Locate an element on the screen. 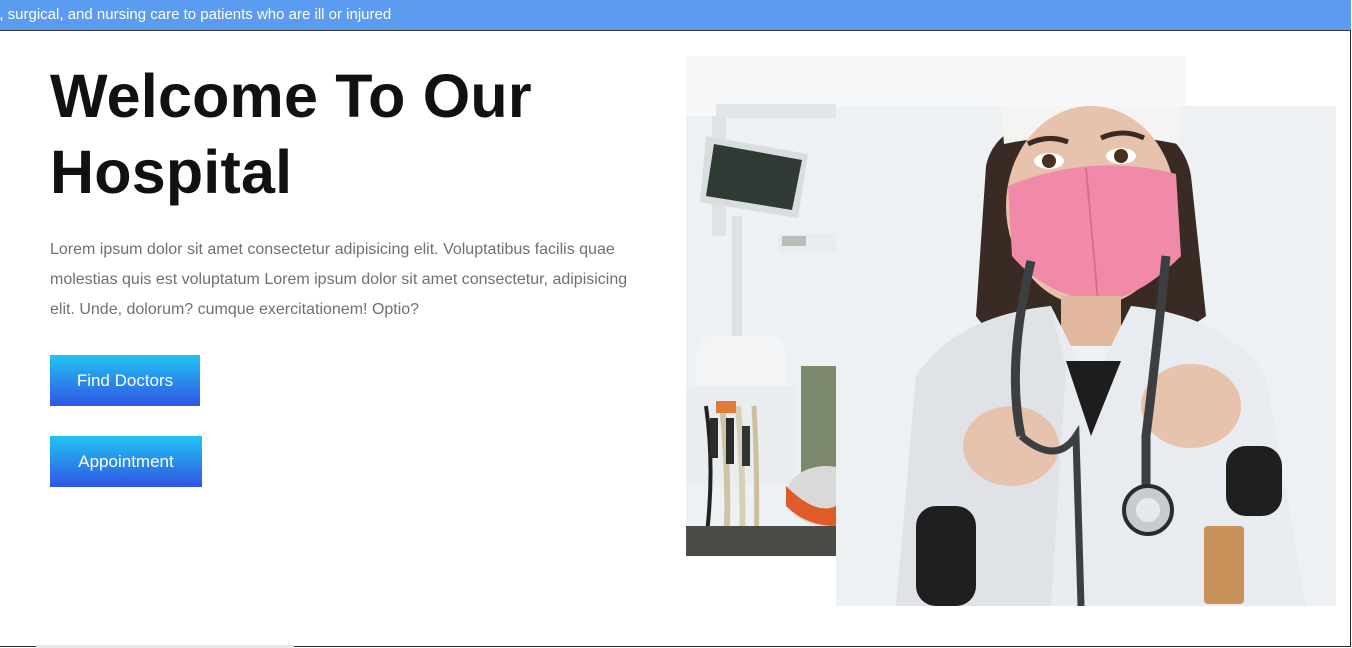  hero-title: Welcome To Our Hospital is located at coordinates (330, 134).